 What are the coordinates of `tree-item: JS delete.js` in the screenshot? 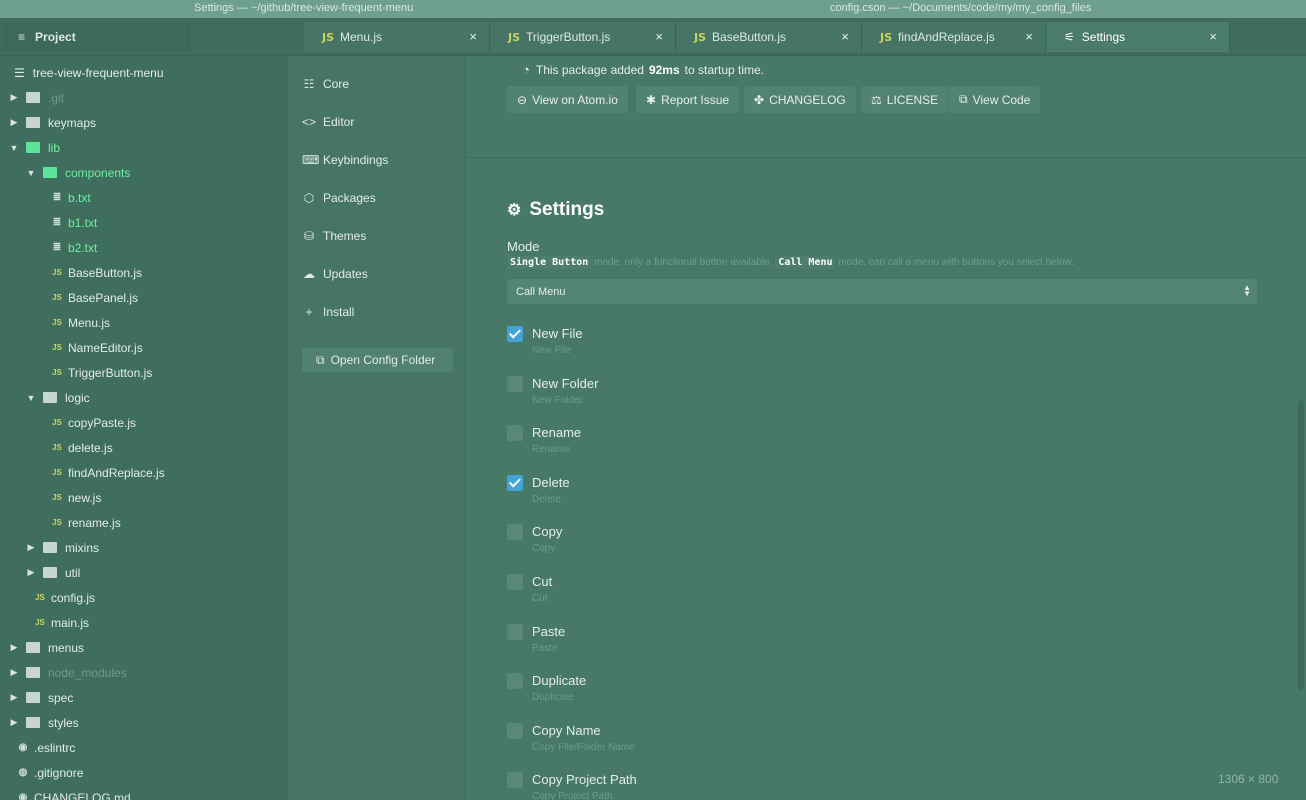 It's located at (81, 447).